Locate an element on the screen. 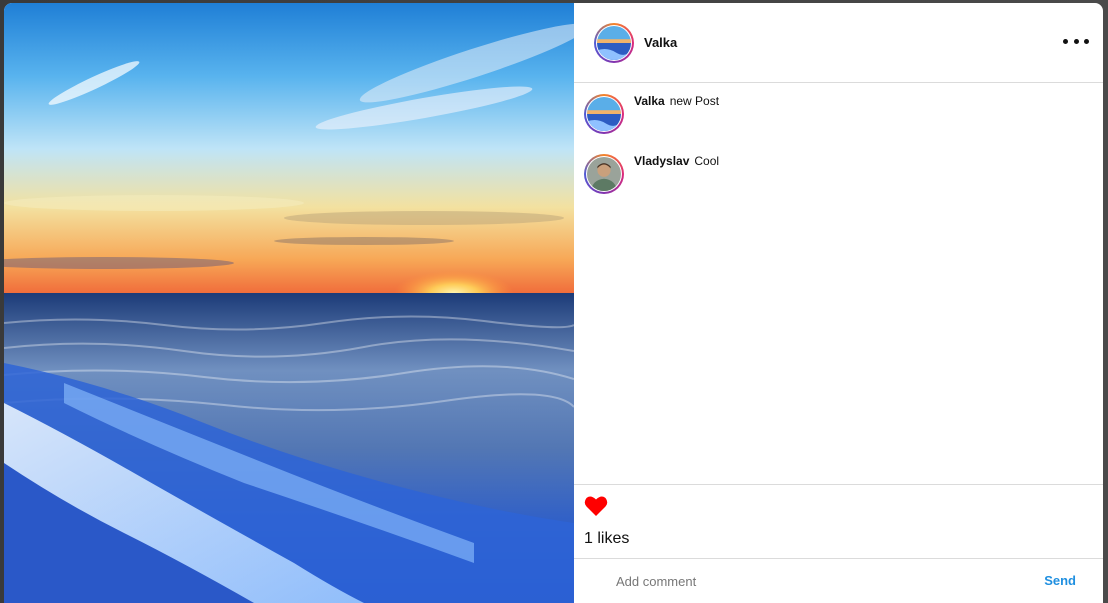 This screenshot has width=1108, height=603. comment-text-block: Vladyslav Cool is located at coordinates (676, 161).